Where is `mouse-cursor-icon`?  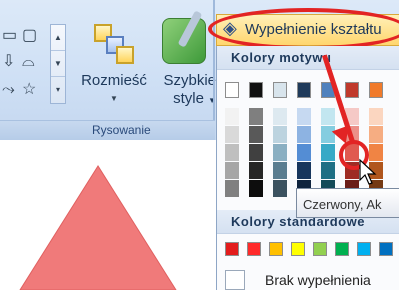 mouse-cursor-icon is located at coordinates (368, 171).